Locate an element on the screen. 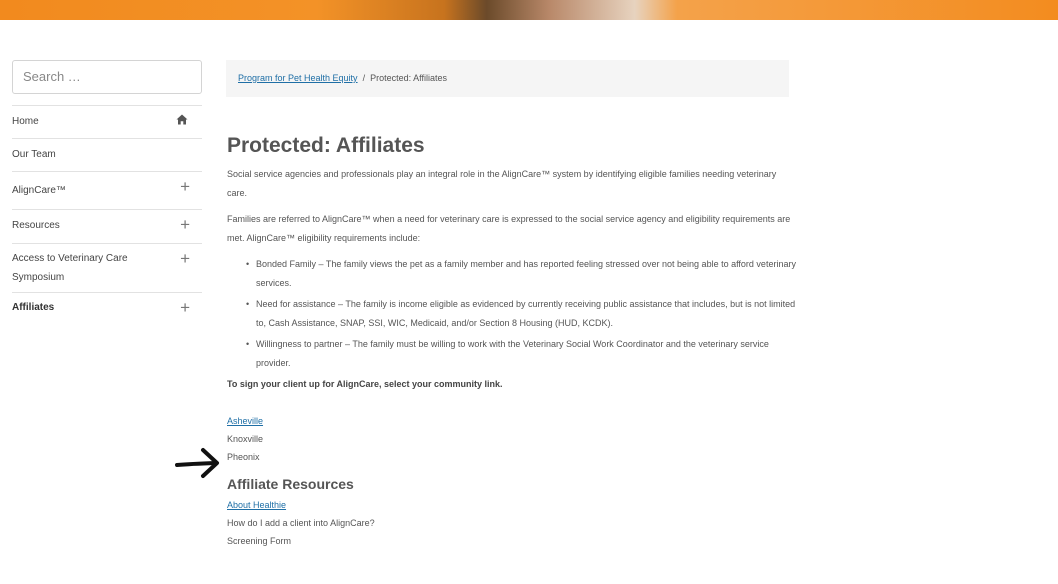 This screenshot has height=584, width=1058. sidebar-item-label: Resources is located at coordinates (36, 225).